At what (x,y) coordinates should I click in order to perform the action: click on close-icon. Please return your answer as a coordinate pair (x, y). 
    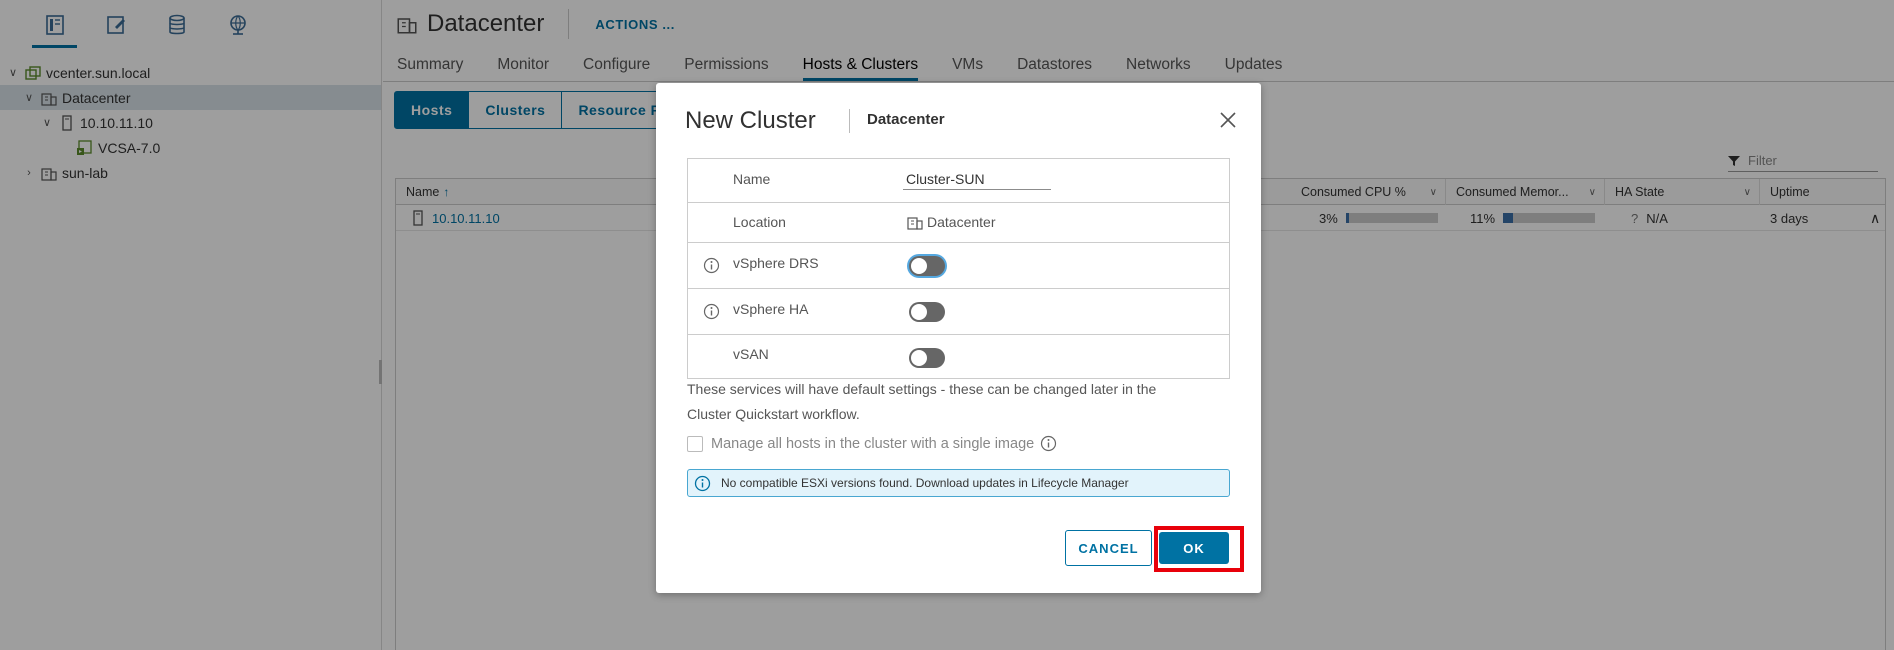
    Looking at the image, I should click on (1228, 120).